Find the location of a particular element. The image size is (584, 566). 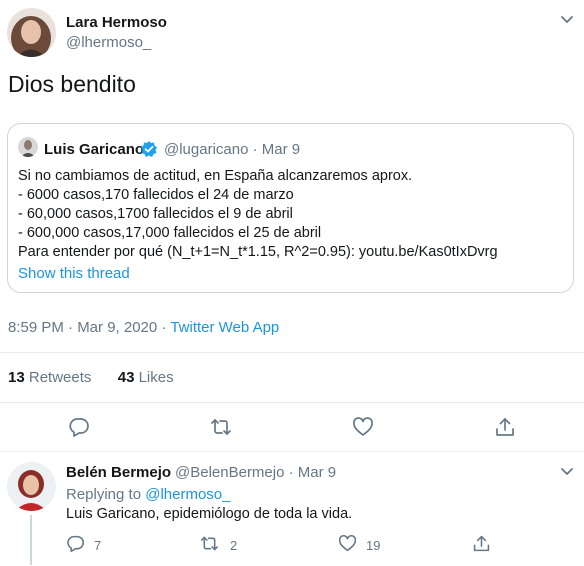

replying-to: Replying to @lhermoso_ is located at coordinates (148, 494).